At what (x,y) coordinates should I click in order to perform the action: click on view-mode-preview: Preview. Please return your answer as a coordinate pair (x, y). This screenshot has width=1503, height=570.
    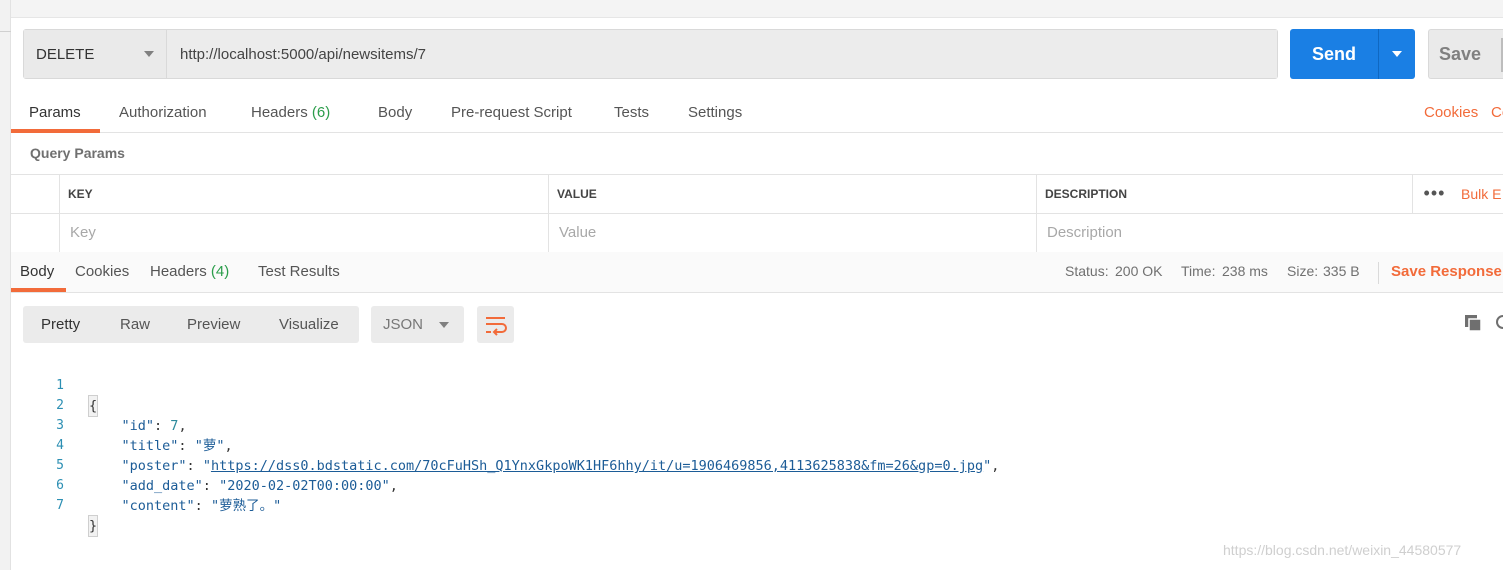
    Looking at the image, I should click on (213, 324).